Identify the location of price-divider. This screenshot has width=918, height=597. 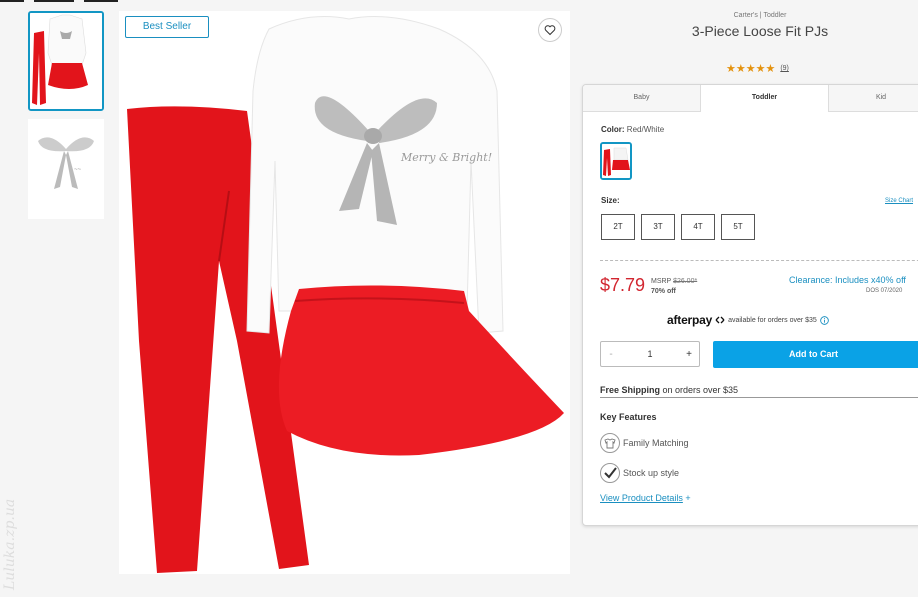
(759, 260).